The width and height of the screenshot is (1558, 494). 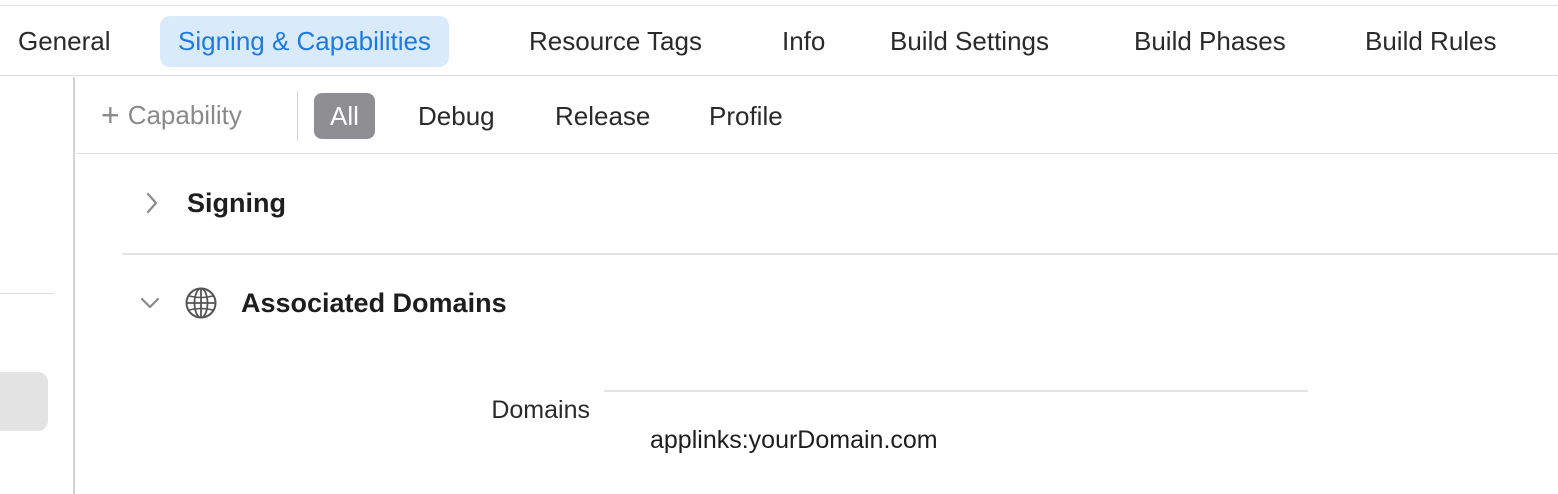 What do you see at coordinates (456, 116) in the screenshot?
I see `filter-debug: Debug` at bounding box center [456, 116].